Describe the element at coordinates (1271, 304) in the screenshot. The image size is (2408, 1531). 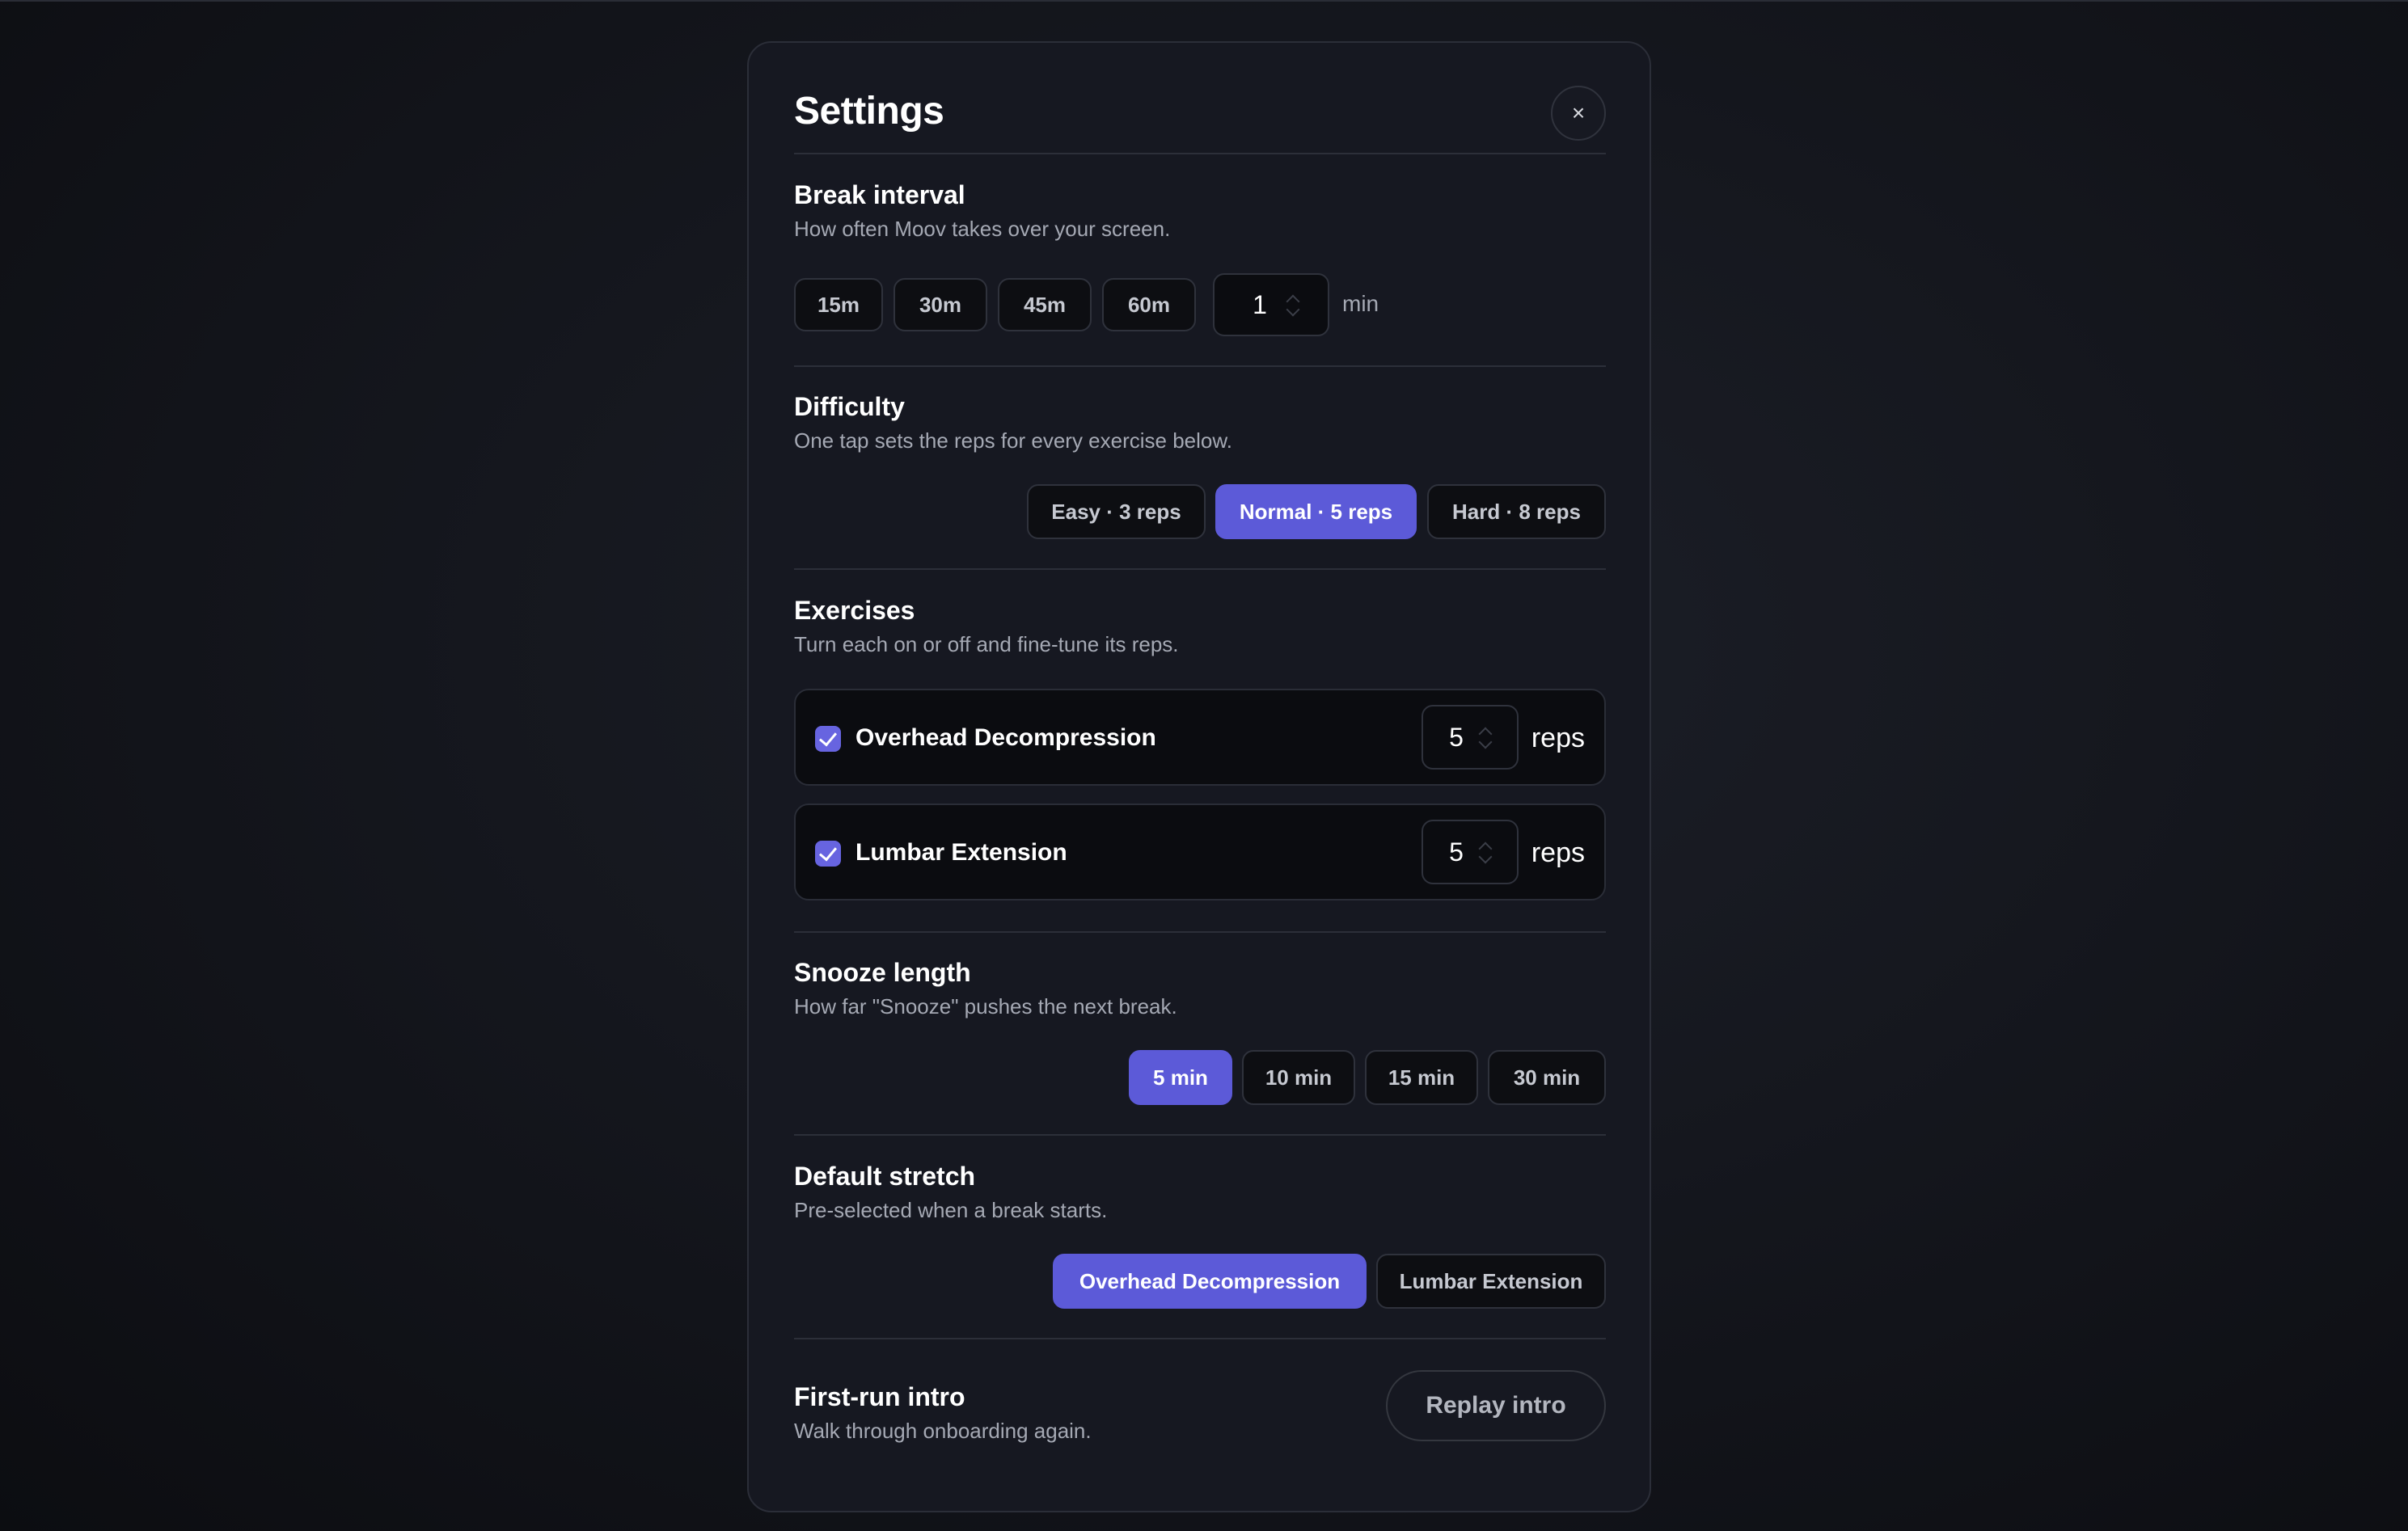
I see `interval-custom-input: 1` at that location.